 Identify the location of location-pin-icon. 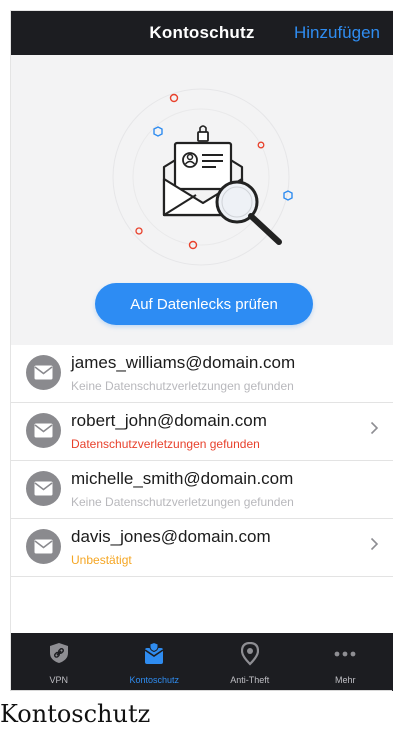
(249, 654).